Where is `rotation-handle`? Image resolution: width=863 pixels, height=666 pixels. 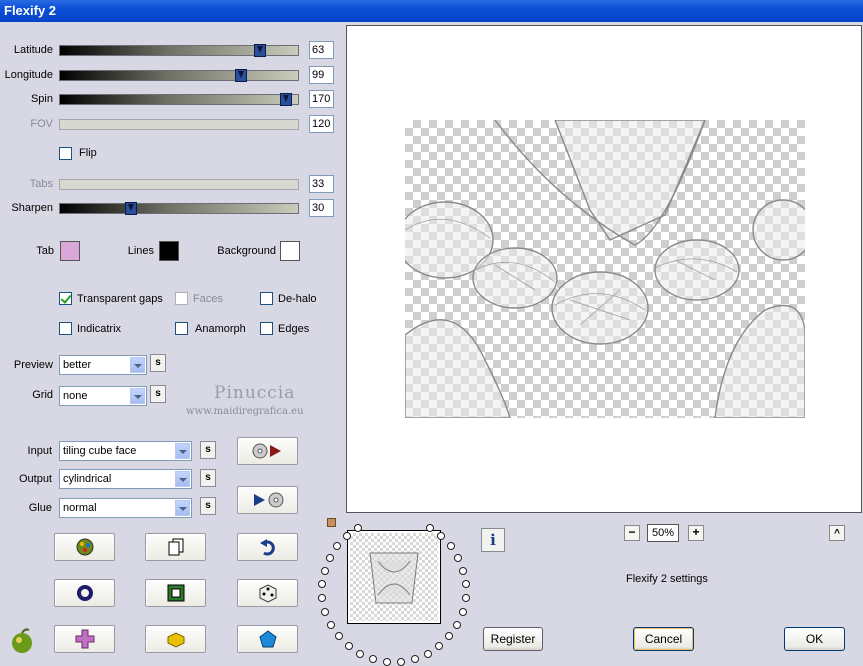 rotation-handle is located at coordinates (331, 522).